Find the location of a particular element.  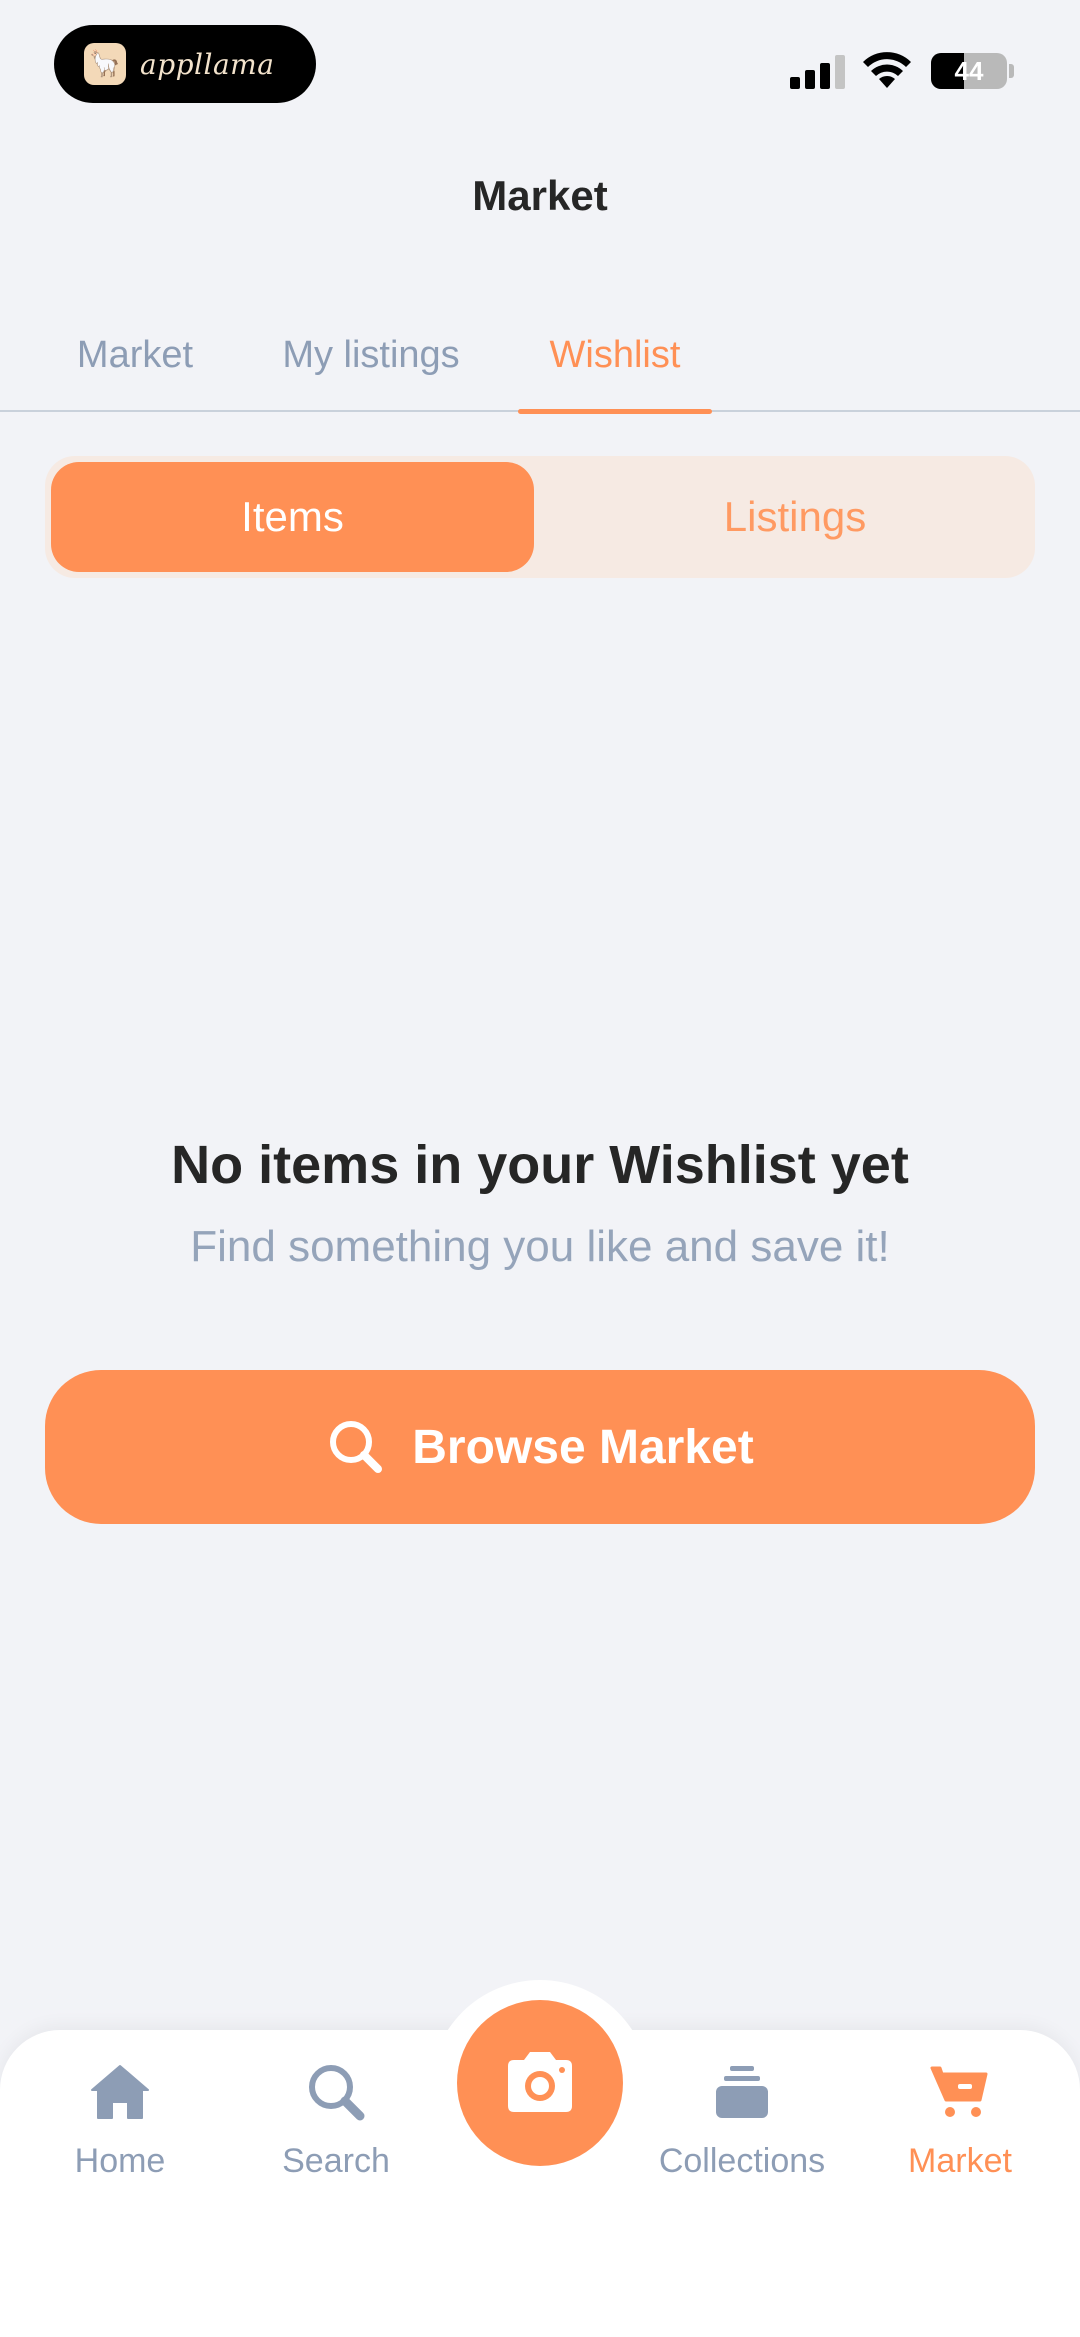

wishlist-segment-control: Items Listings is located at coordinates (540, 517).